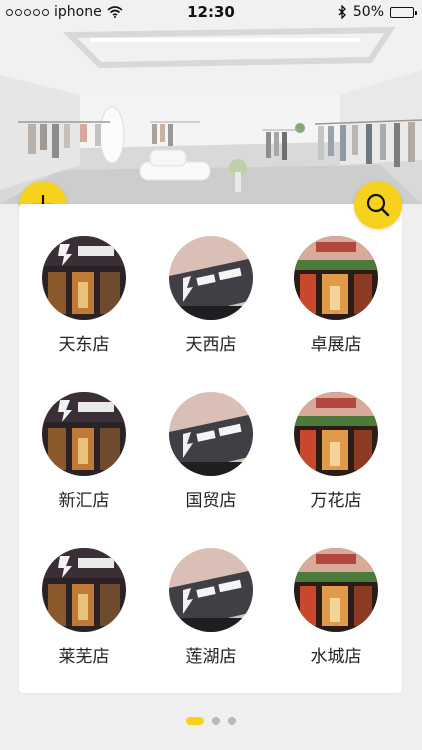 The width and height of the screenshot is (422, 750). What do you see at coordinates (211, 345) in the screenshot?
I see `store-name: 天西店` at bounding box center [211, 345].